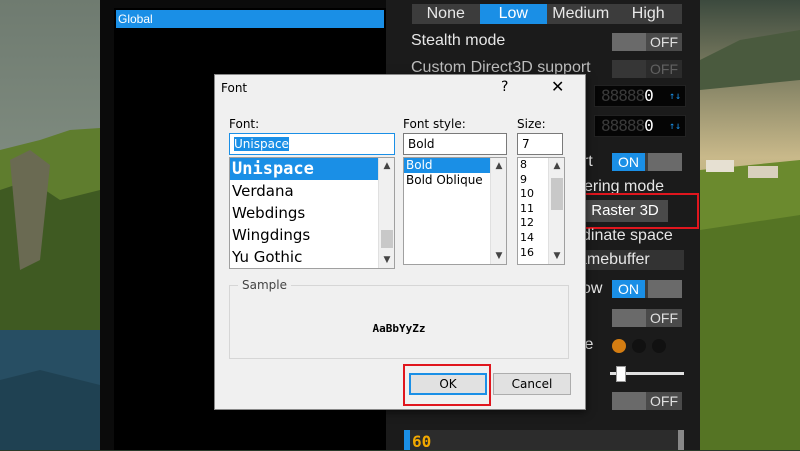  What do you see at coordinates (250, 19) in the screenshot?
I see `profile-item-global: Global` at bounding box center [250, 19].